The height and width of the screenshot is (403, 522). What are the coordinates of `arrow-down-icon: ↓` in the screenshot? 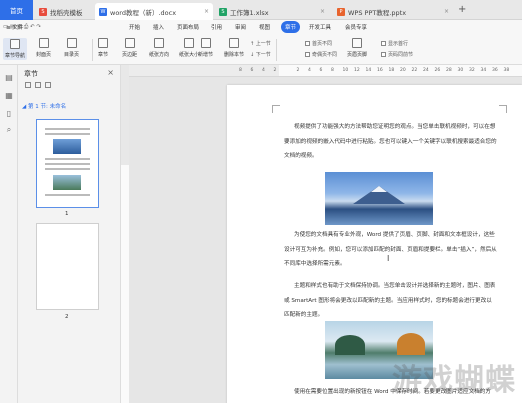 It's located at (252, 54).